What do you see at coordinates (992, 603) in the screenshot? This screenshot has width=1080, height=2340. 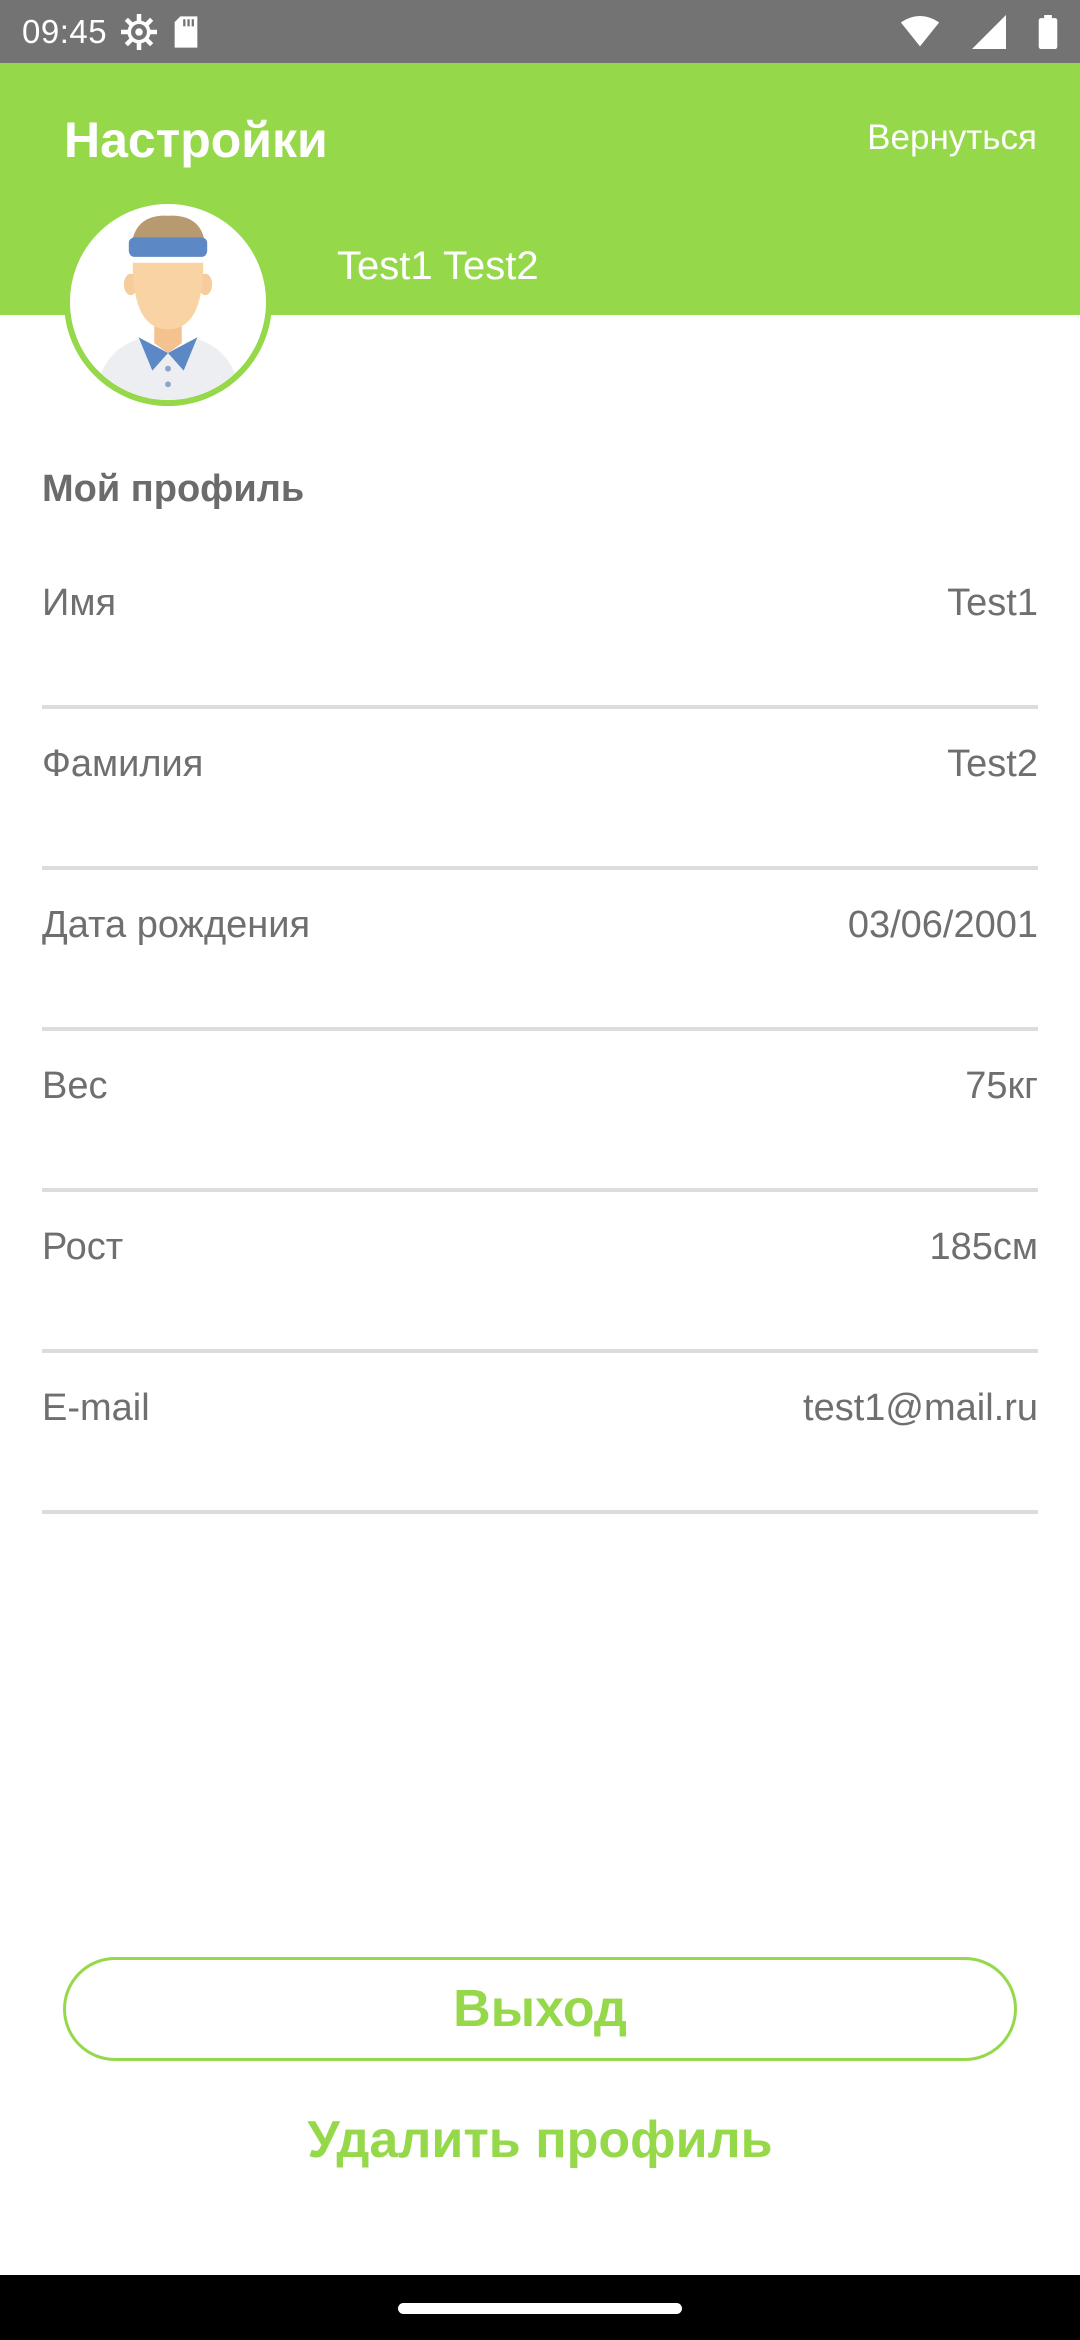 I see `field-value: Test1` at bounding box center [992, 603].